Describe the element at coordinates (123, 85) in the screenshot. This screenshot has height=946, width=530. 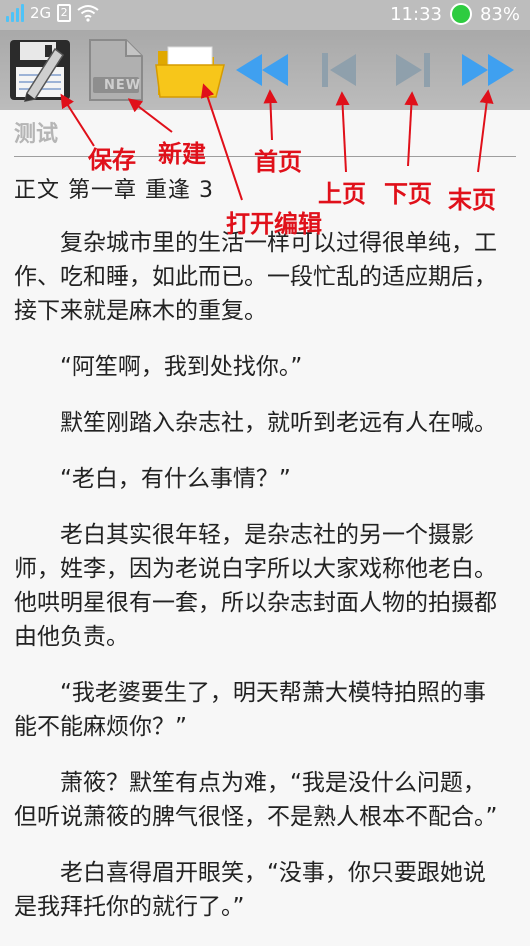
I see `new-badge-label: NEW` at that location.